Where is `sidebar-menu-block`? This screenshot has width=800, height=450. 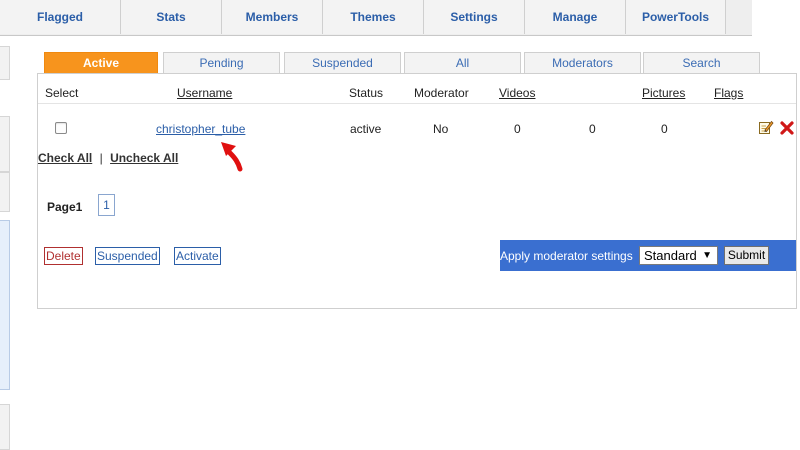 sidebar-menu-block is located at coordinates (5, 305).